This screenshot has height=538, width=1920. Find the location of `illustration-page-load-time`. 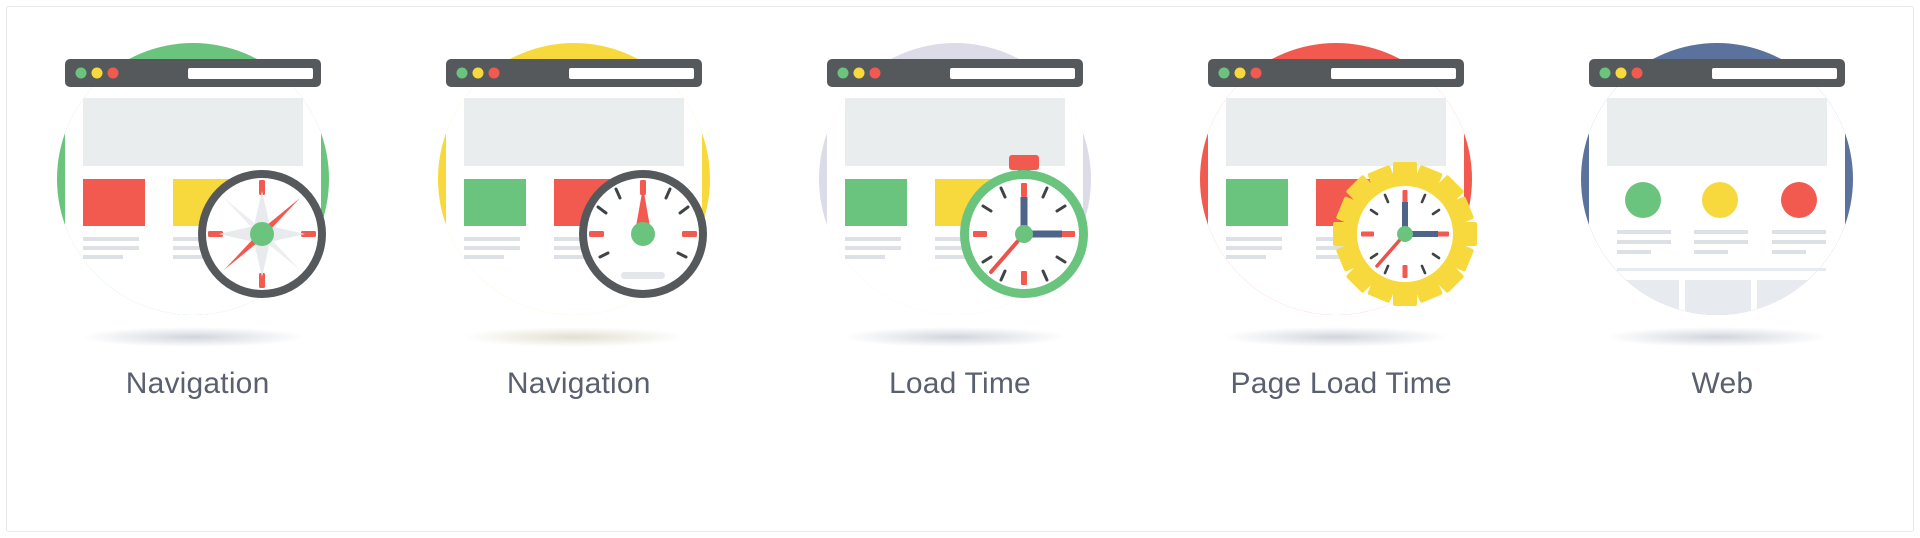

illustration-page-load-time is located at coordinates (1341, 189).